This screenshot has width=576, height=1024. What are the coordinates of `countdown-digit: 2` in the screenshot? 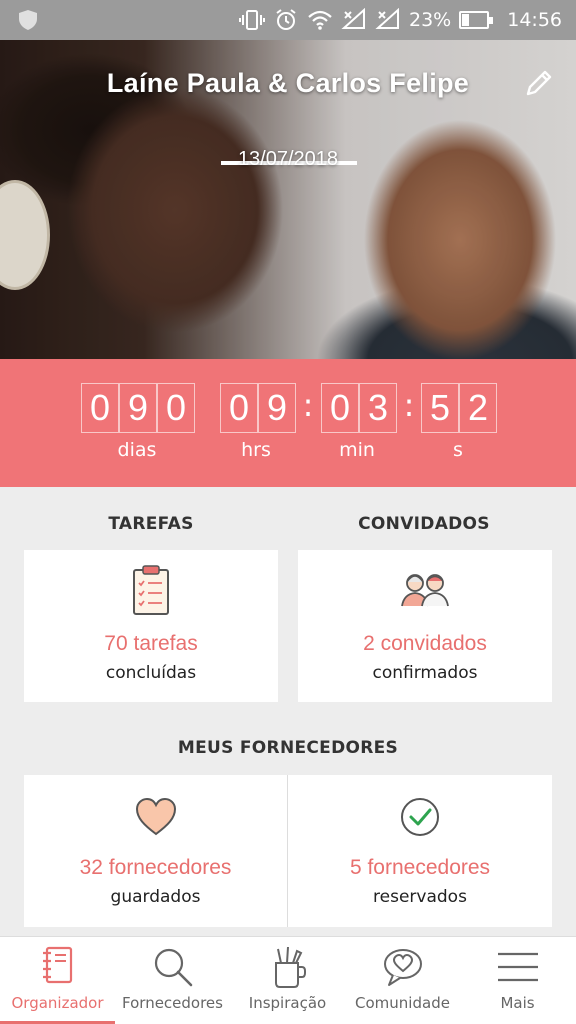 It's located at (478, 408).